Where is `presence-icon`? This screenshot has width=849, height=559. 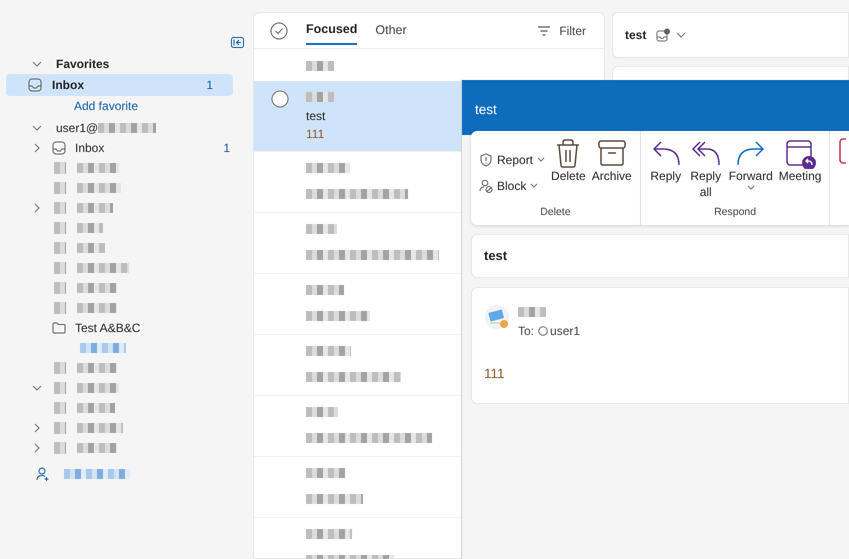 presence-icon is located at coordinates (543, 331).